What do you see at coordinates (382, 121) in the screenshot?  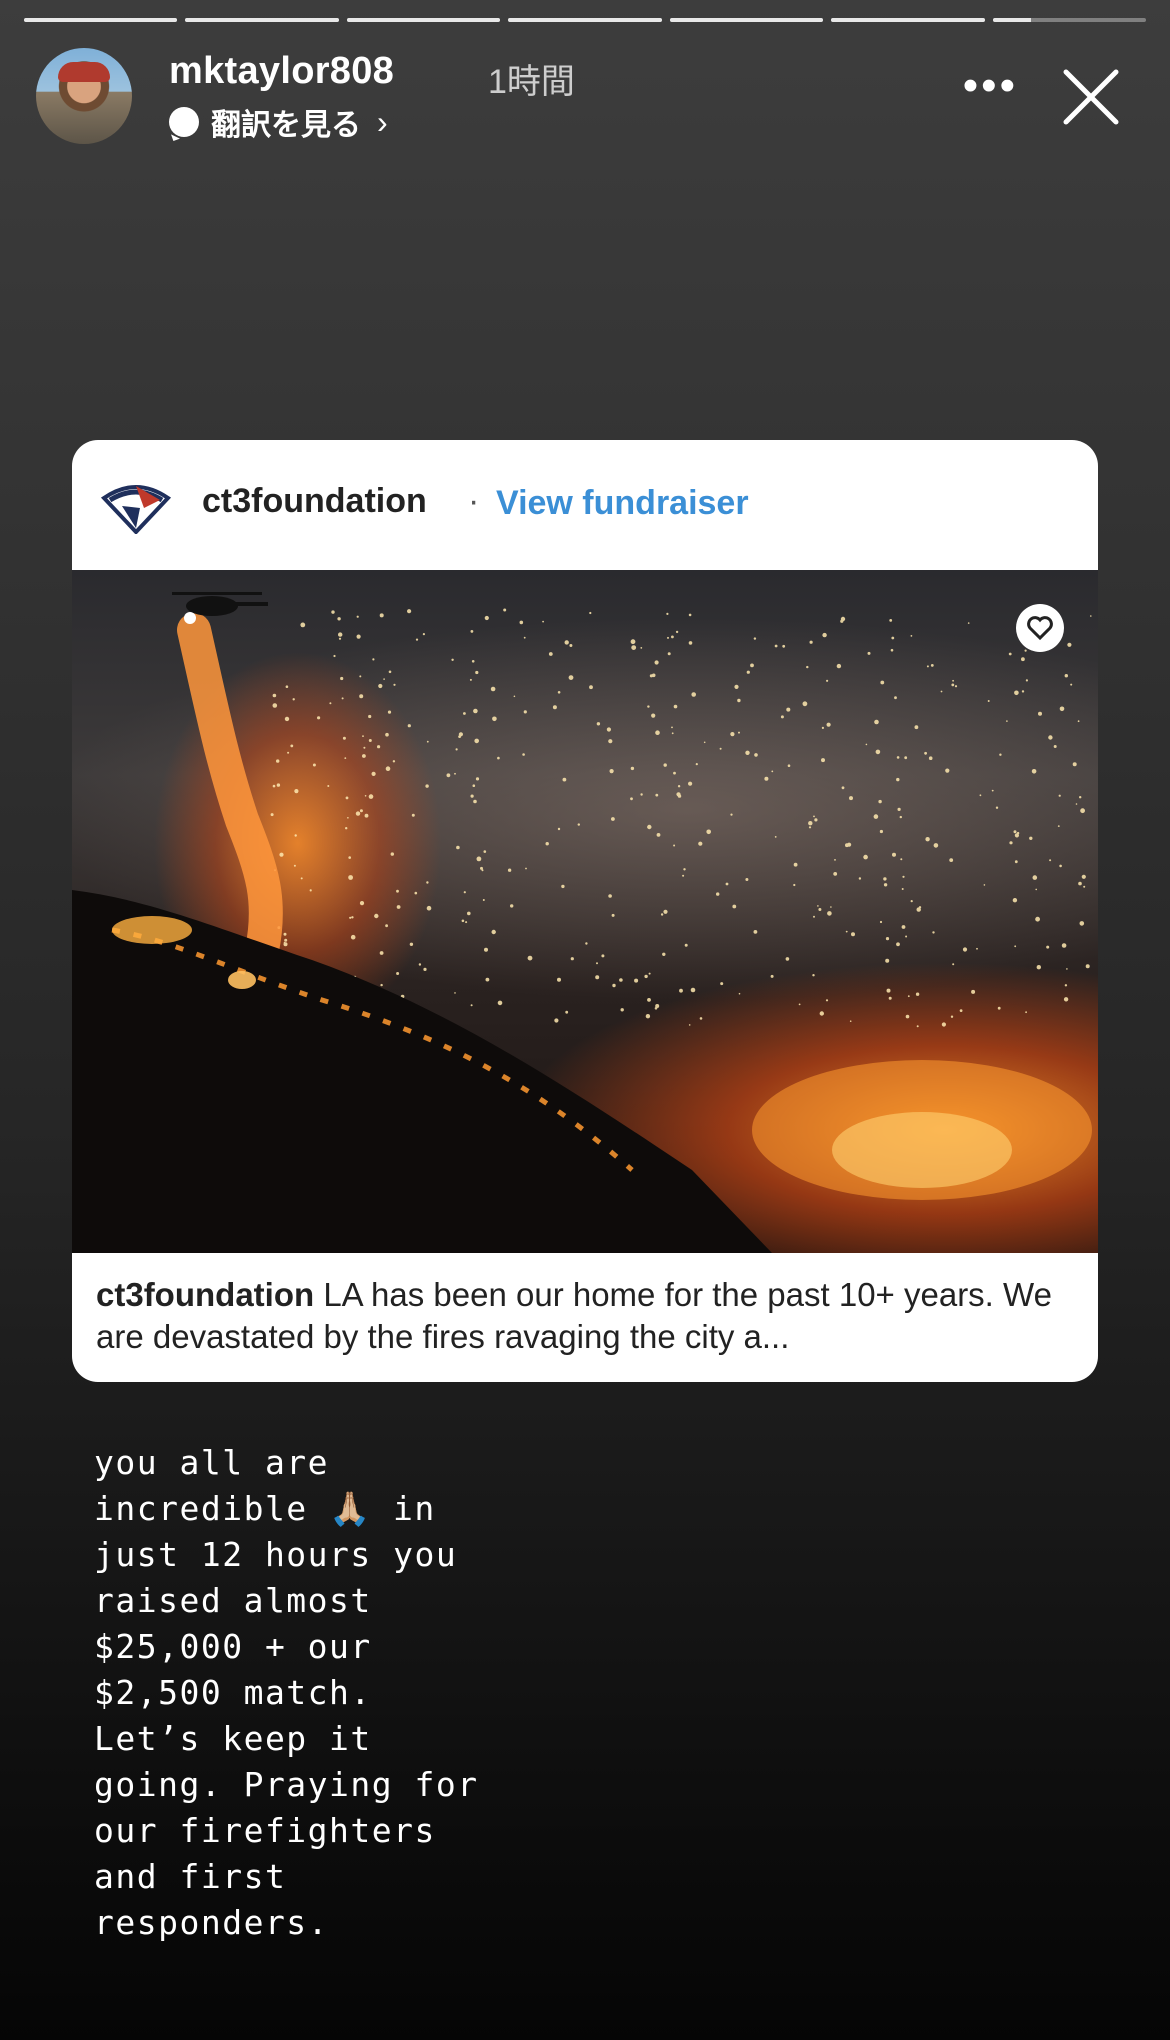 I see `chevron-right-icon: ›` at bounding box center [382, 121].